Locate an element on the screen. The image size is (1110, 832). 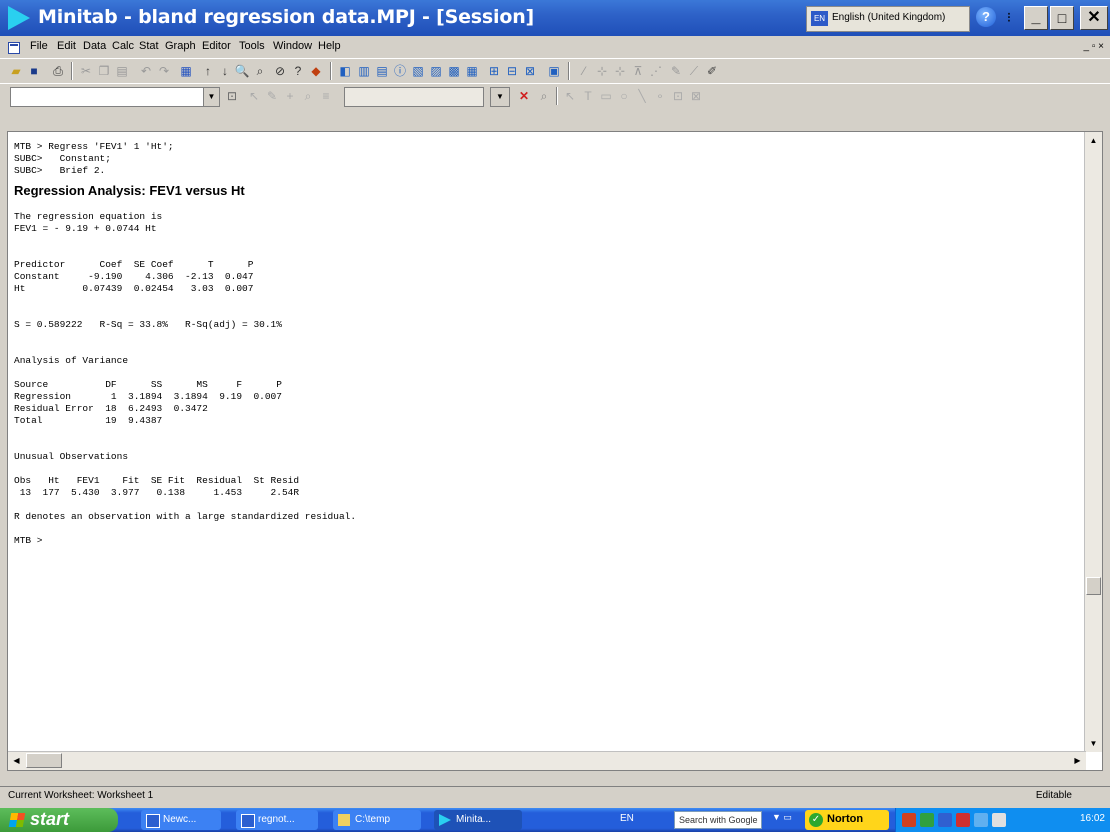
print-icon: ⎙ is located at coordinates (58, 71).